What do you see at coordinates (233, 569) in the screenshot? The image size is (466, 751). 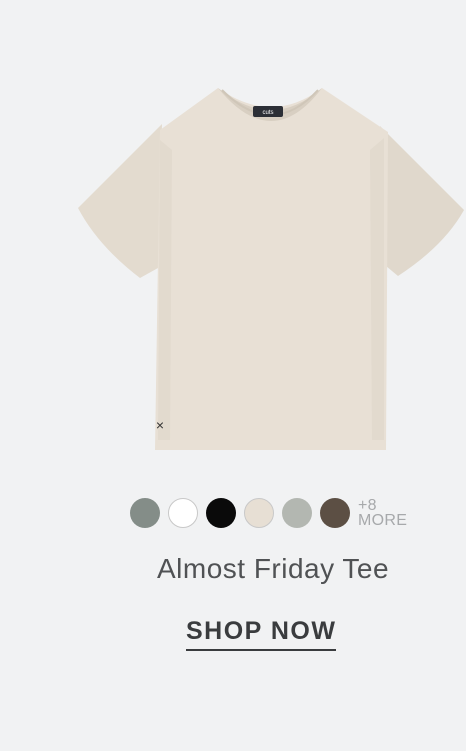 I see `product-title: Almost Friday Tee` at bounding box center [233, 569].